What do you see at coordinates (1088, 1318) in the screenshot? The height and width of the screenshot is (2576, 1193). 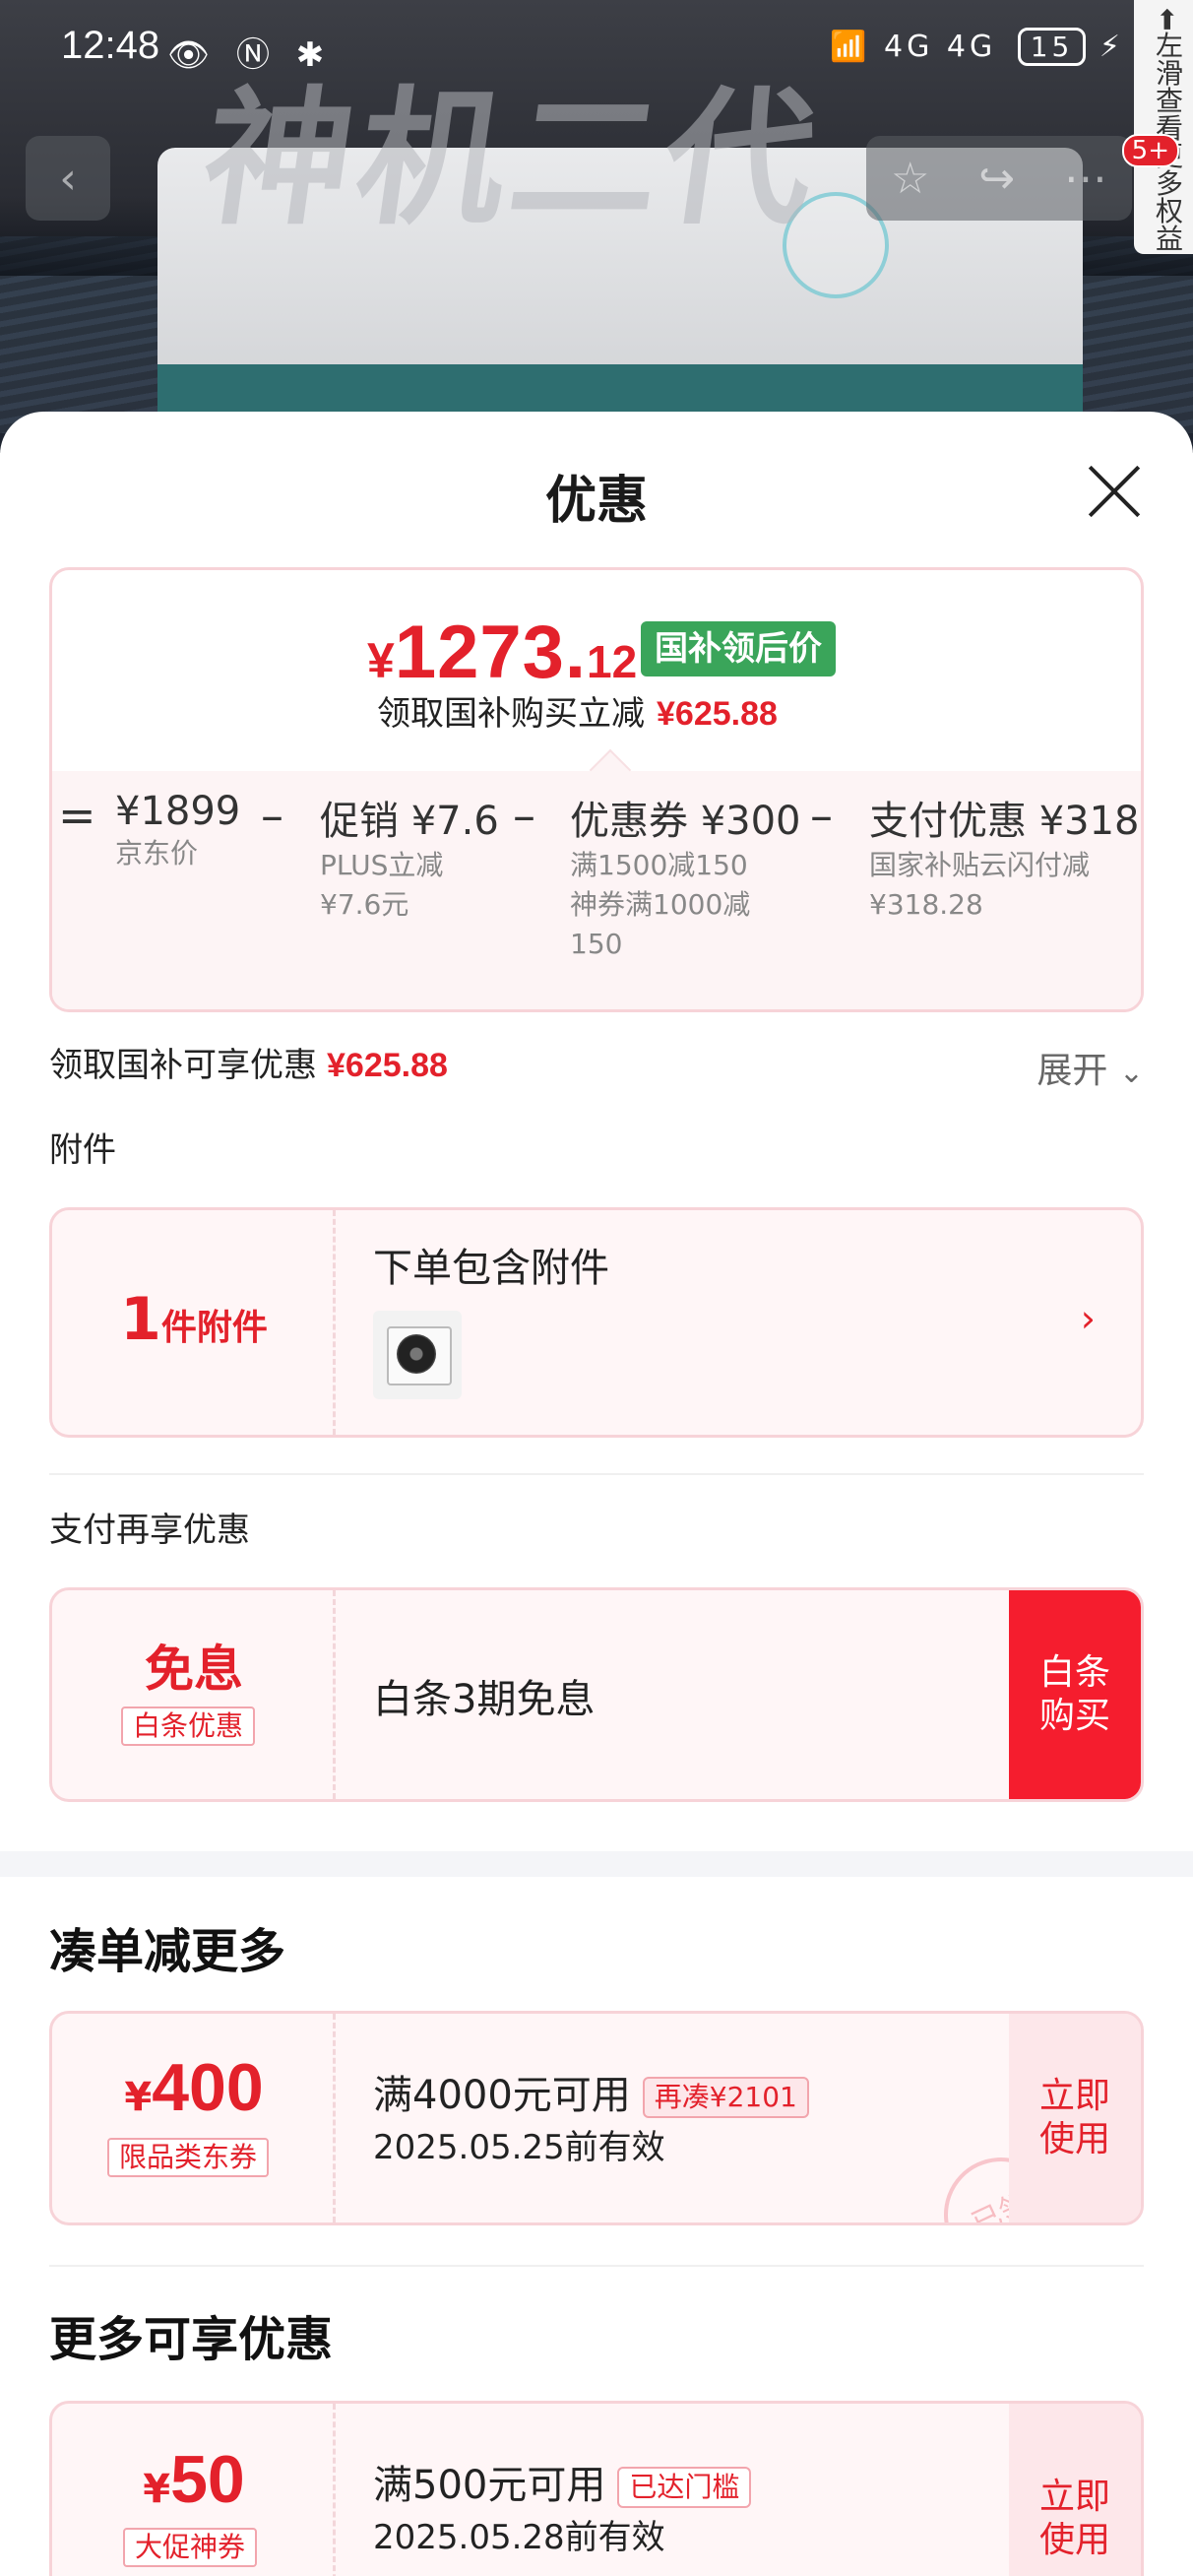 I see `chevron-right-icon: ›` at bounding box center [1088, 1318].